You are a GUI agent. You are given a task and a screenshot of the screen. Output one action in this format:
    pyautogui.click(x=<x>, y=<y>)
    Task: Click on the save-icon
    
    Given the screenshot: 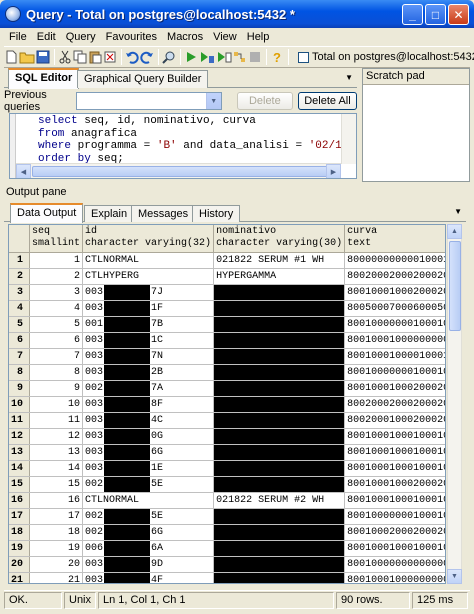 What is the action you would take?
    pyautogui.click(x=43, y=57)
    